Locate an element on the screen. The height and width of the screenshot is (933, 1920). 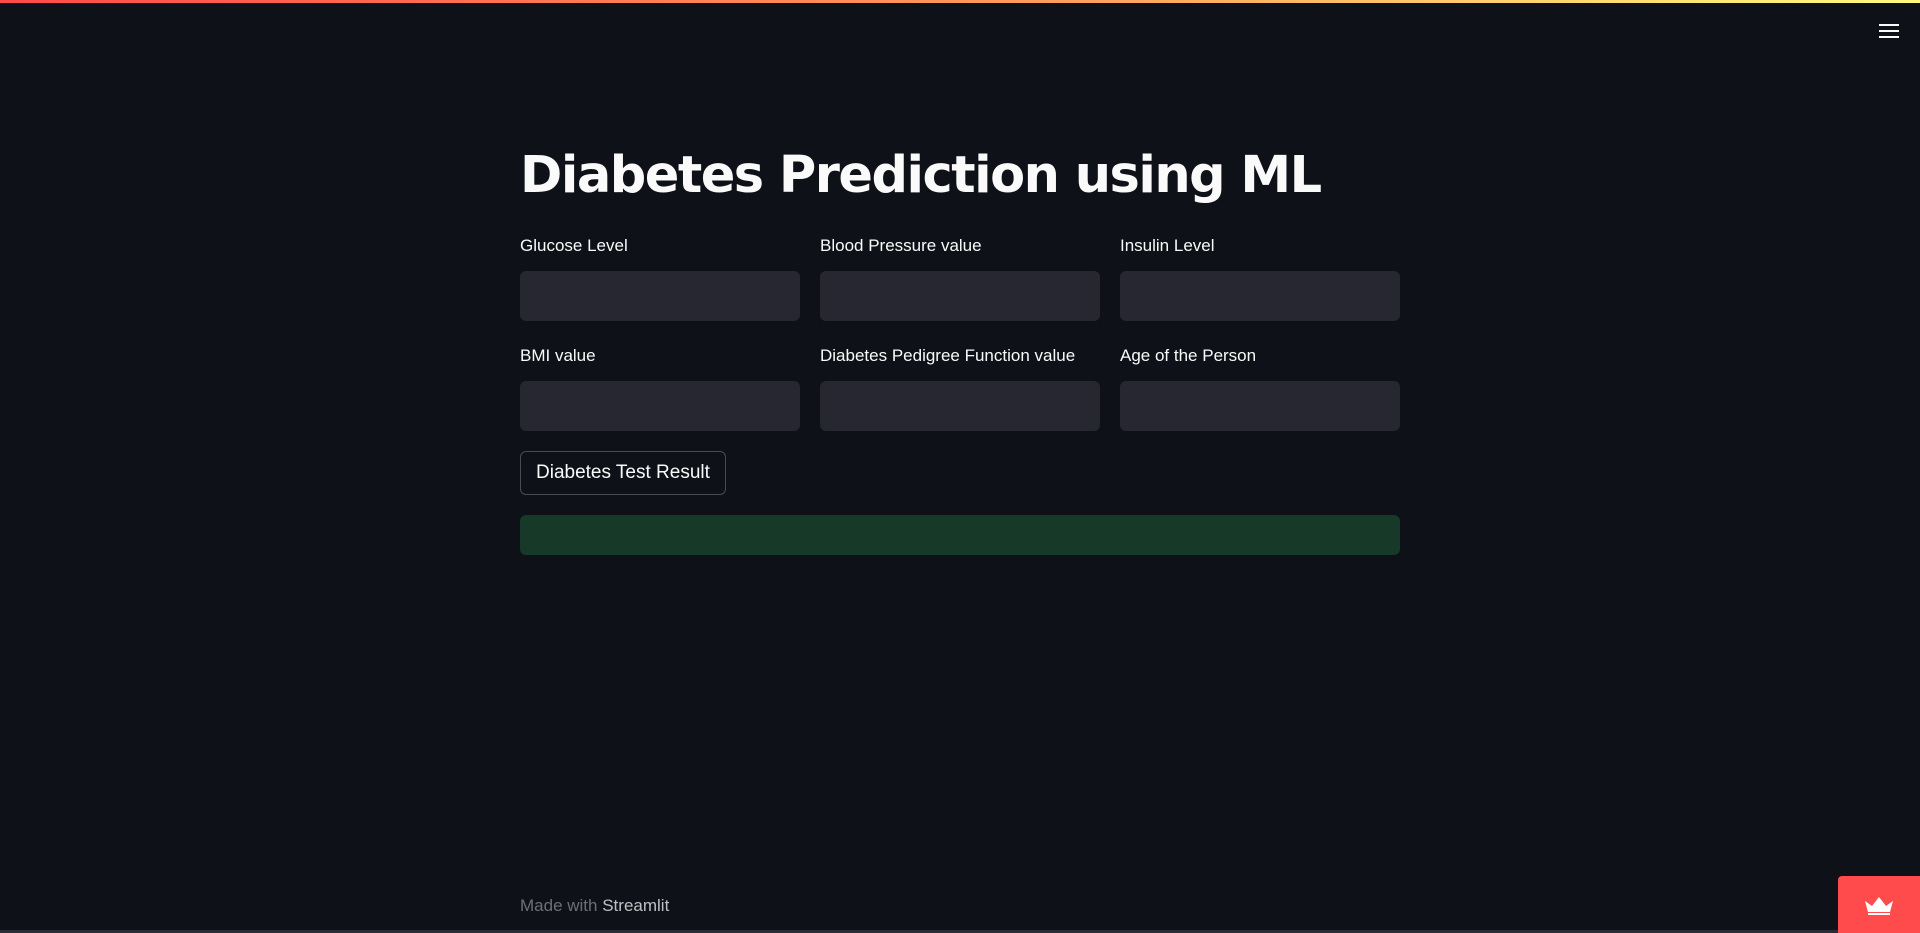
bmi-field: BMI value is located at coordinates (660, 388).